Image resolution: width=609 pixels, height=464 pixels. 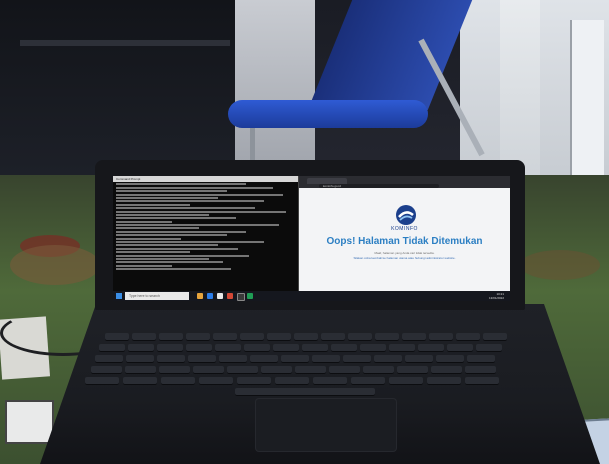 I want to click on terminal-window: Command Prompt, so click(x=206, y=233).